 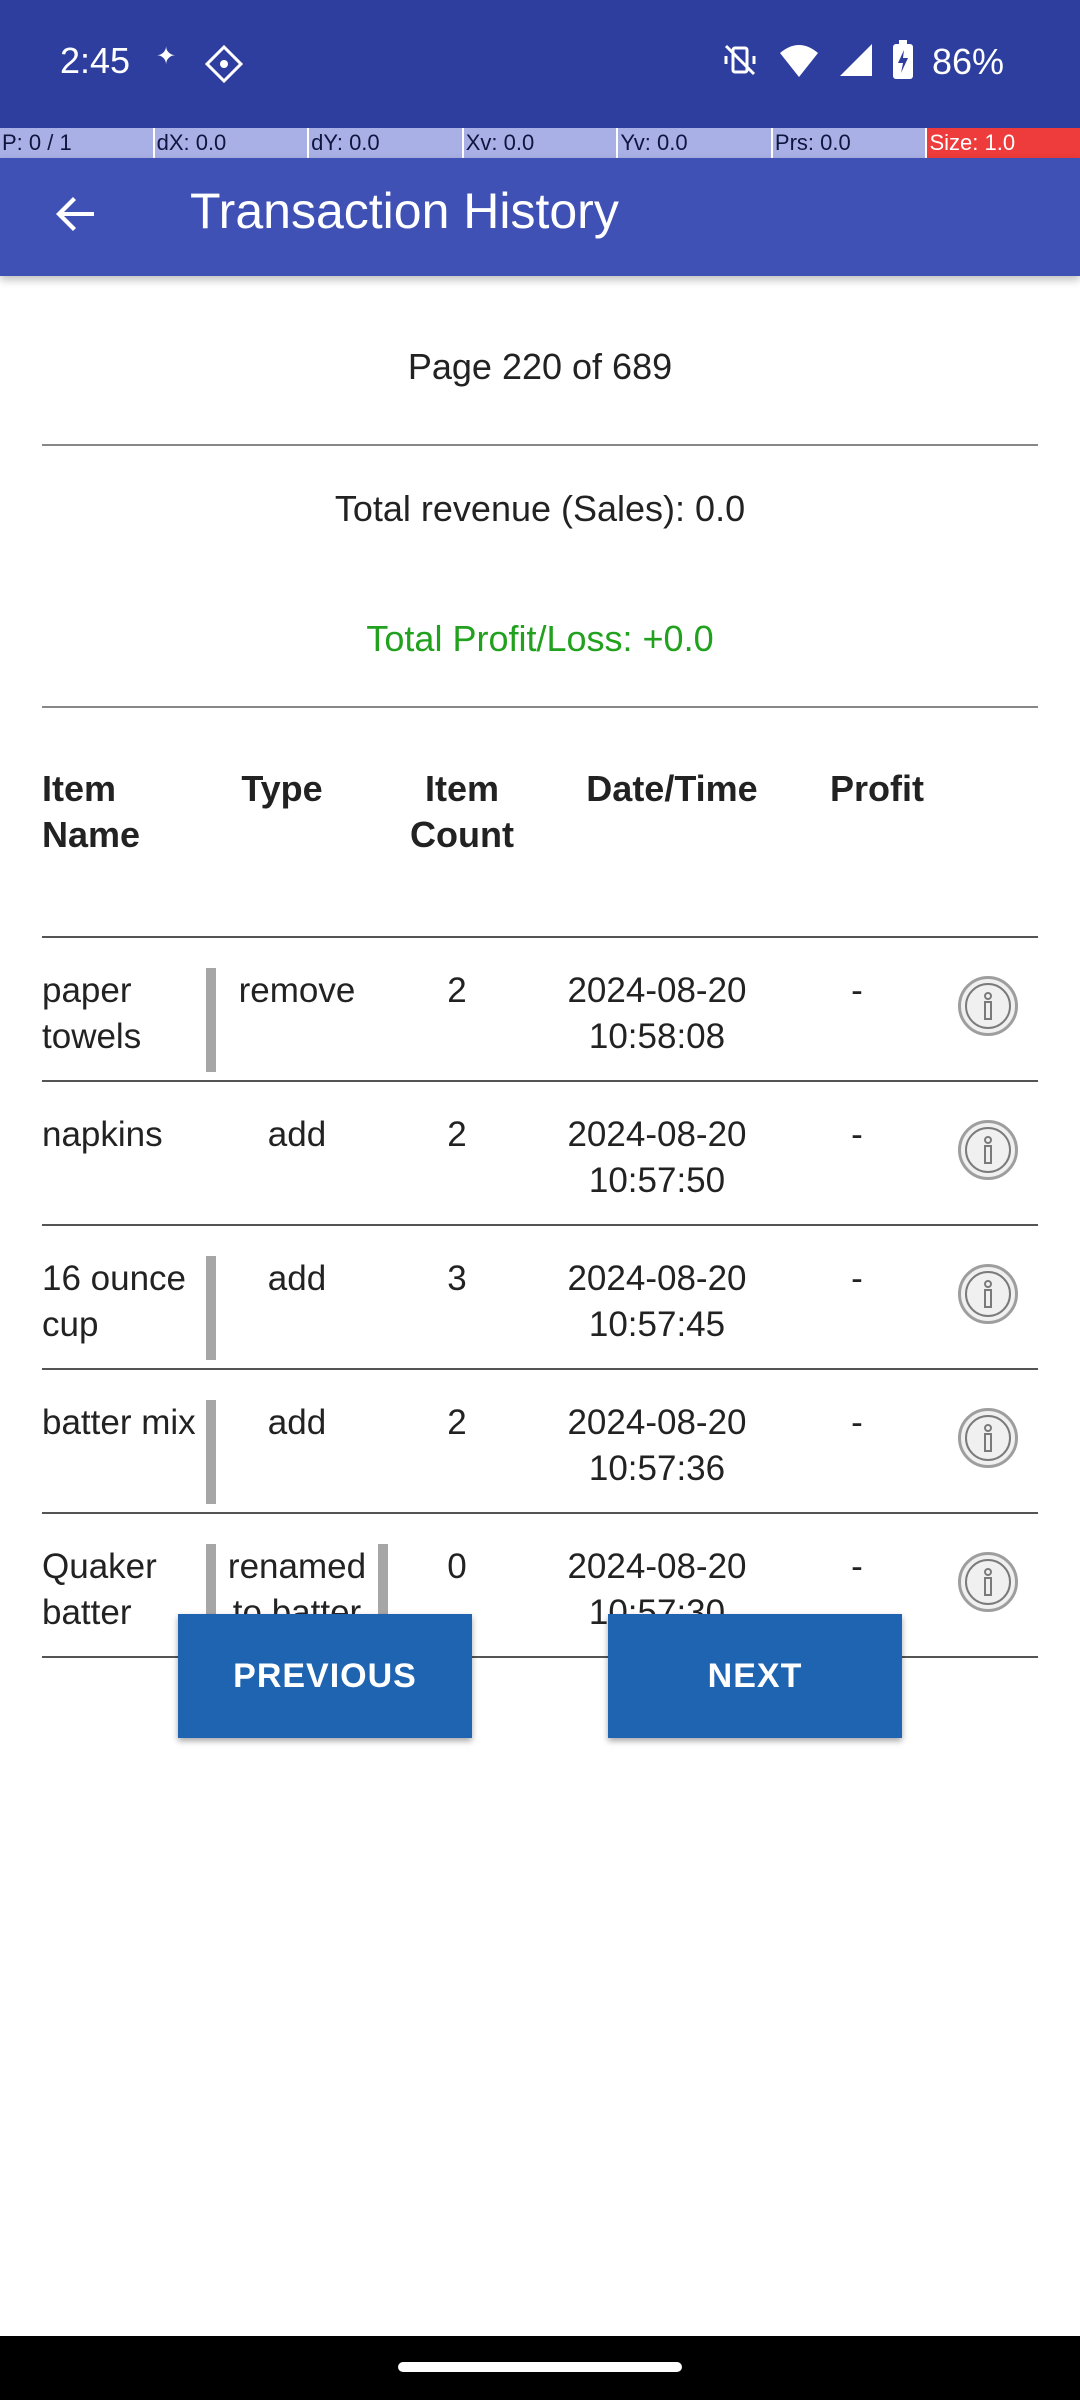 I want to click on row-item-name: paper towels, so click(x=92, y=1013).